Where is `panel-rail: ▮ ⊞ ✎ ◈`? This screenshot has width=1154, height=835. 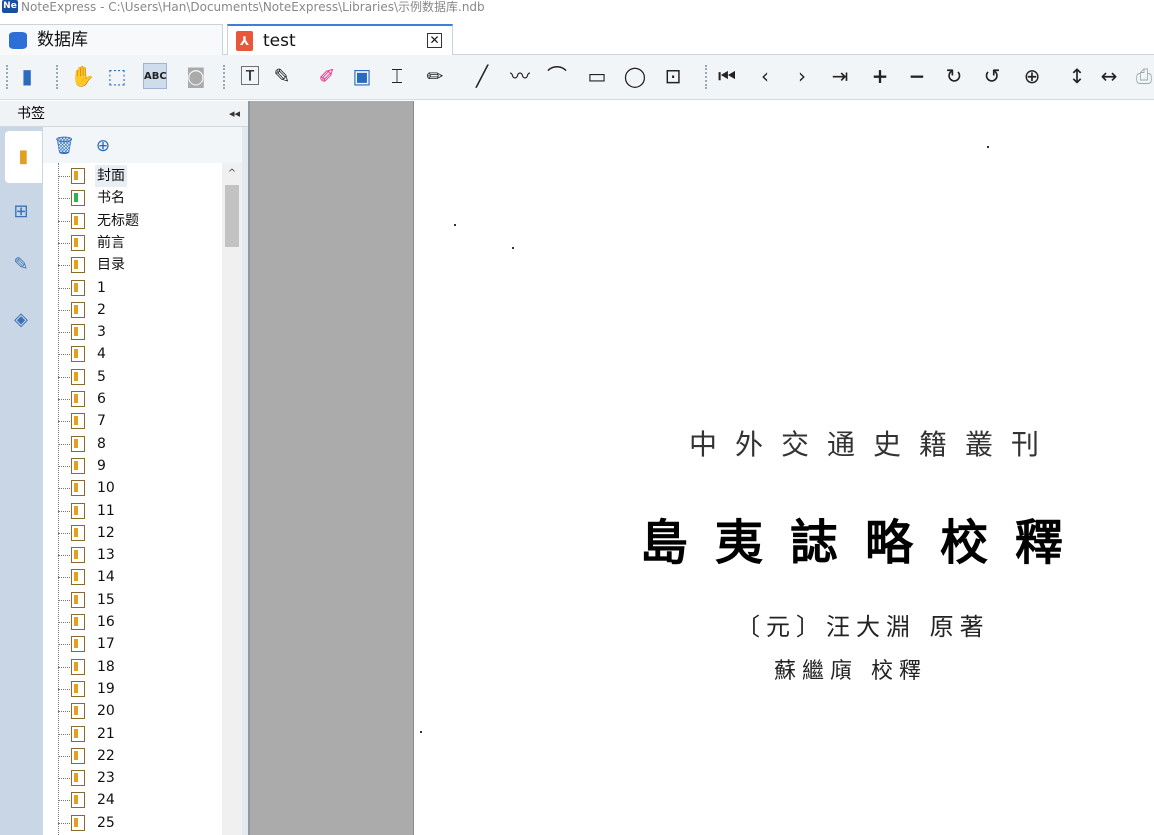 panel-rail: ▮ ⊞ ✎ ◈ is located at coordinates (21, 481).